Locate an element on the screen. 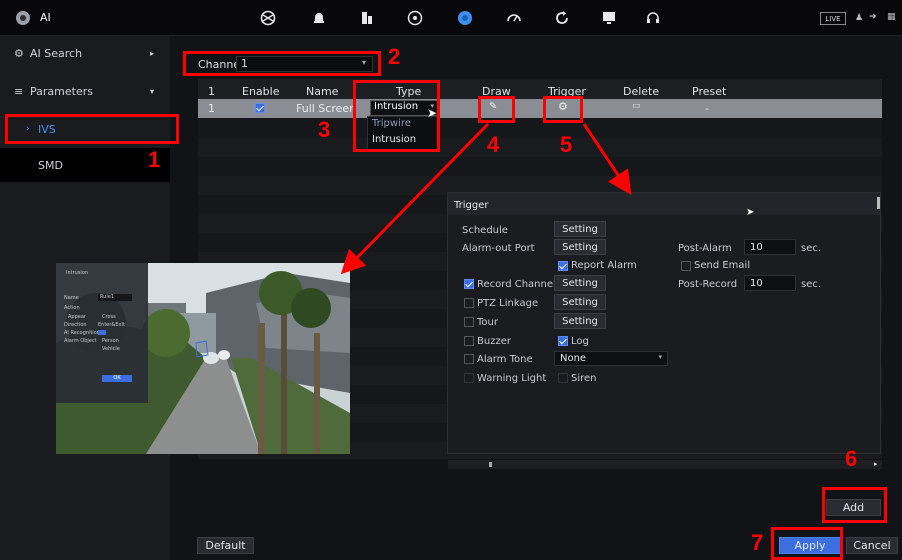 This screenshot has width=902, height=560. alarm-object-label: Alarm Object is located at coordinates (80, 341).